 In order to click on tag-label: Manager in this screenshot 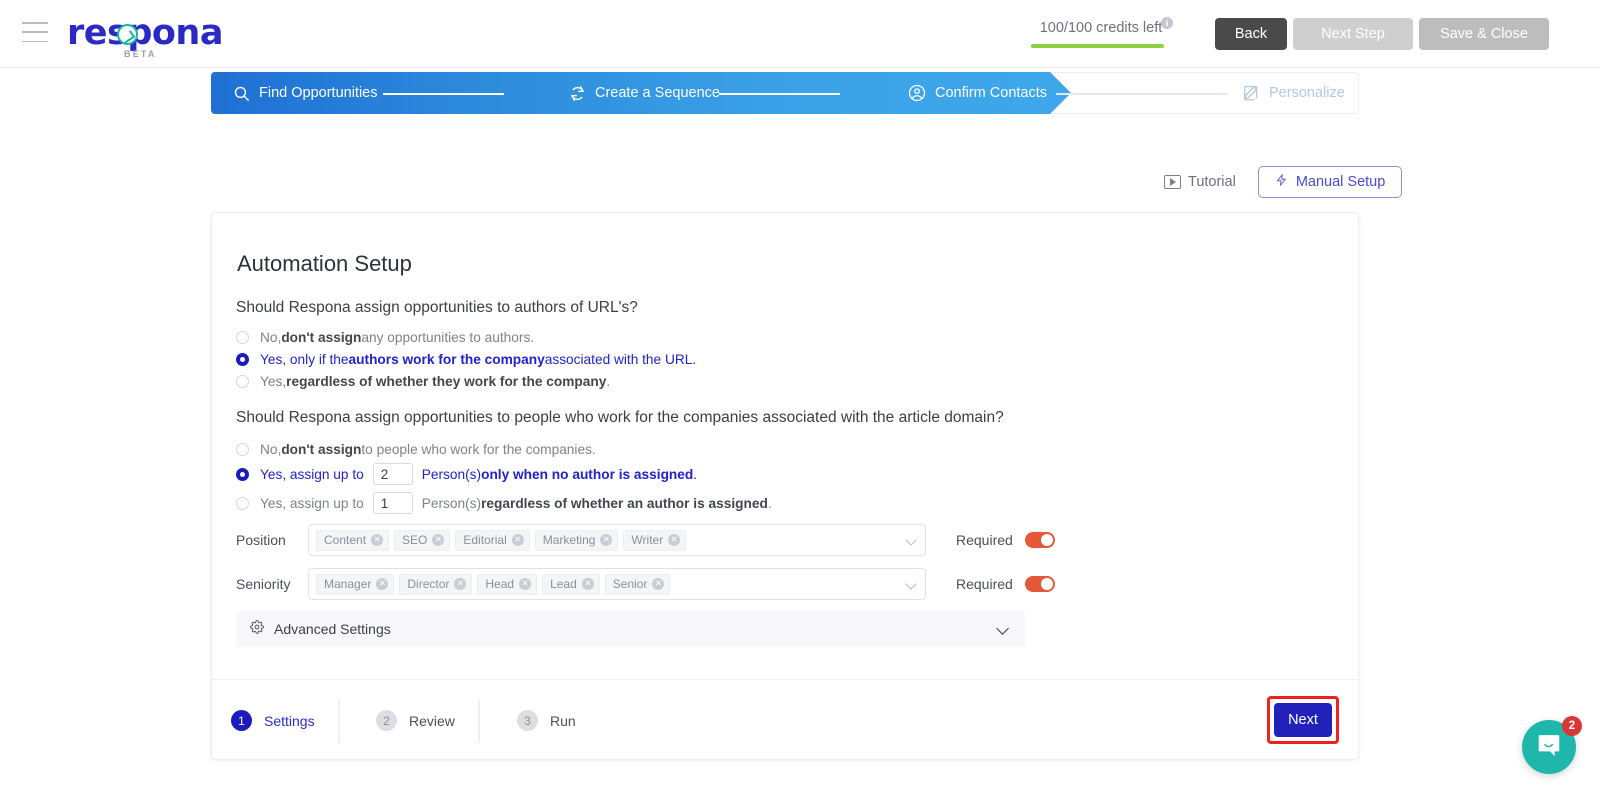, I will do `click(348, 584)`.